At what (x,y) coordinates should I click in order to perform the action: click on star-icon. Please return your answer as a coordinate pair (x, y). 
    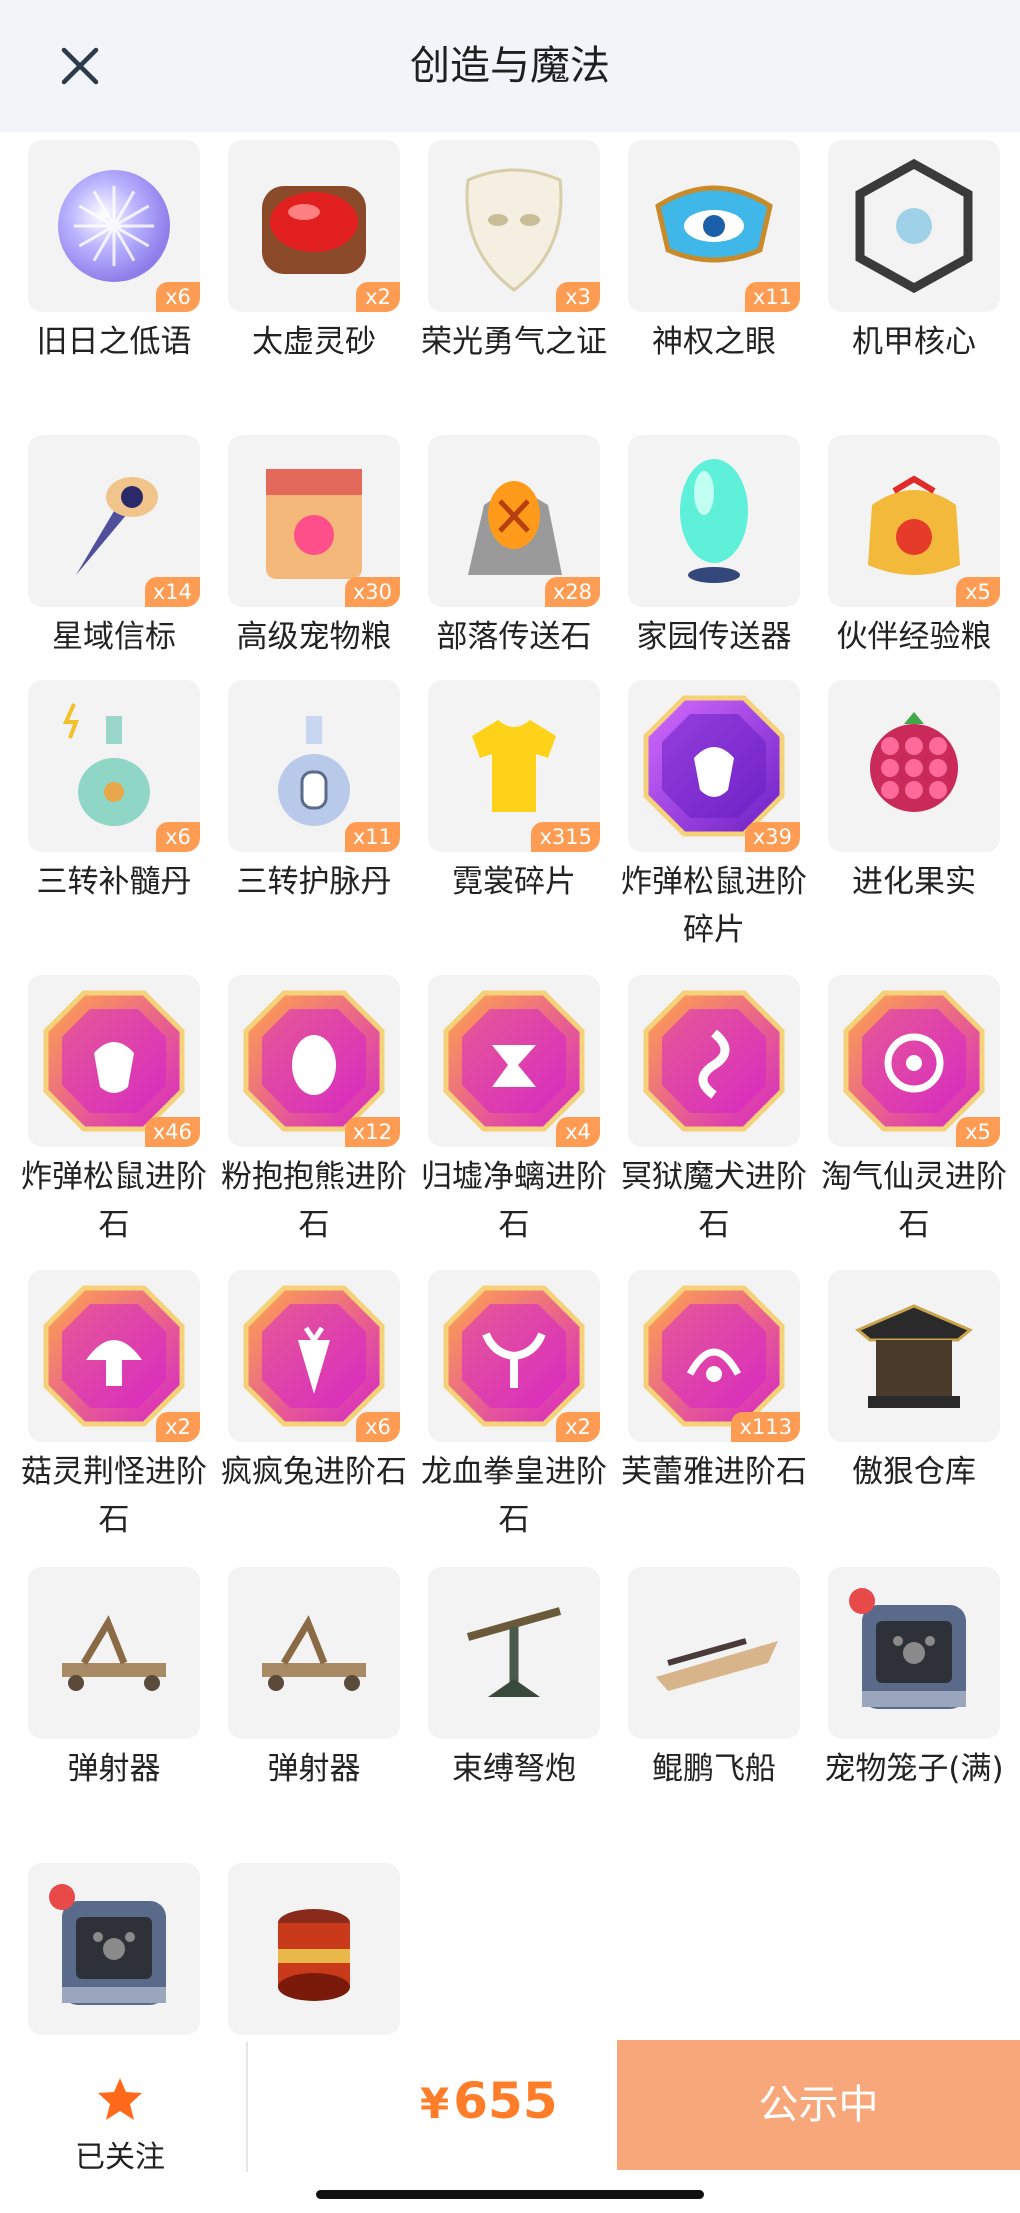
    Looking at the image, I should click on (120, 2099).